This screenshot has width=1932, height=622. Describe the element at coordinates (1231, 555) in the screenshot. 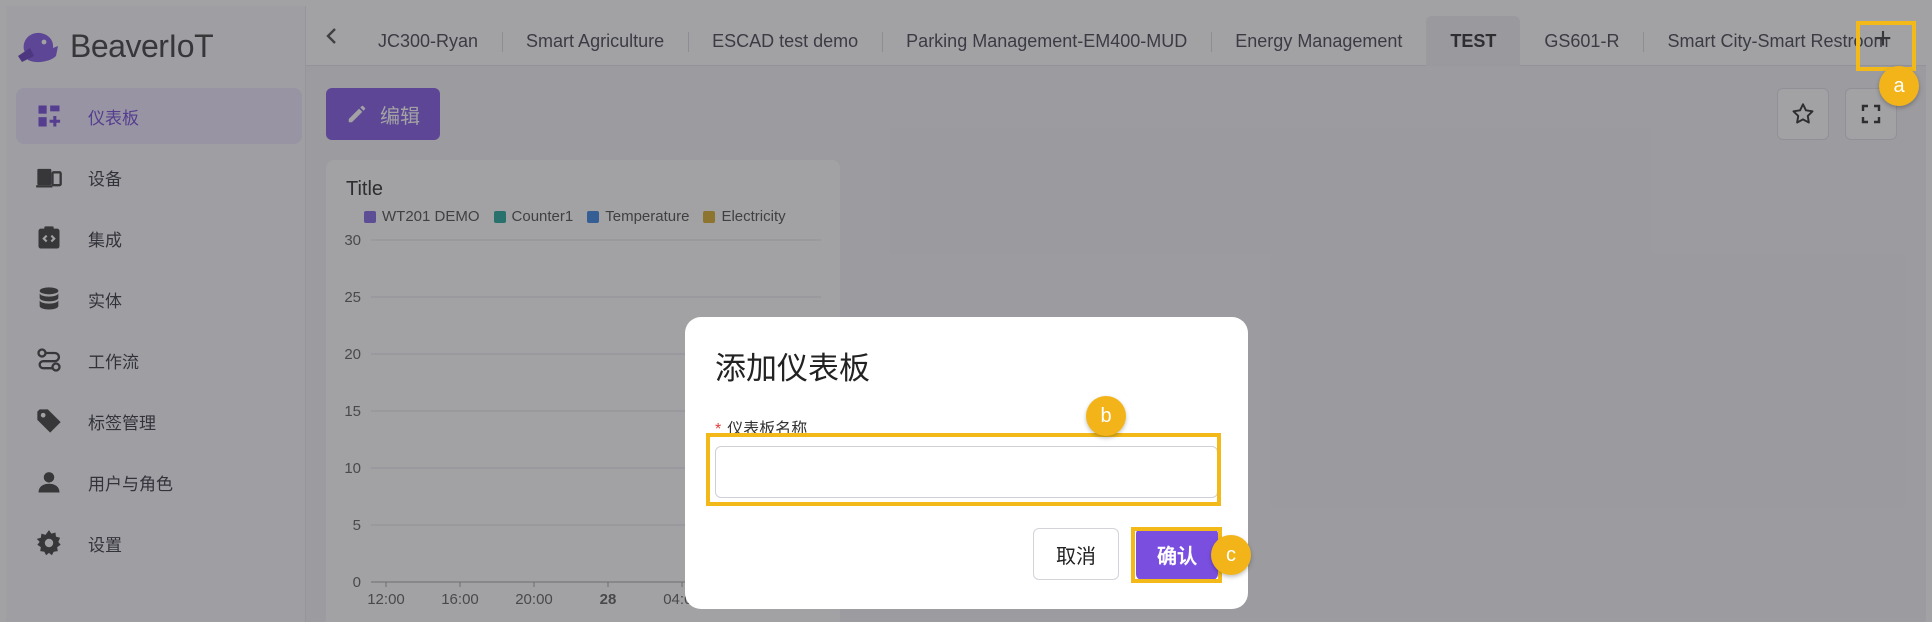

I see `step-badge-c: c` at that location.